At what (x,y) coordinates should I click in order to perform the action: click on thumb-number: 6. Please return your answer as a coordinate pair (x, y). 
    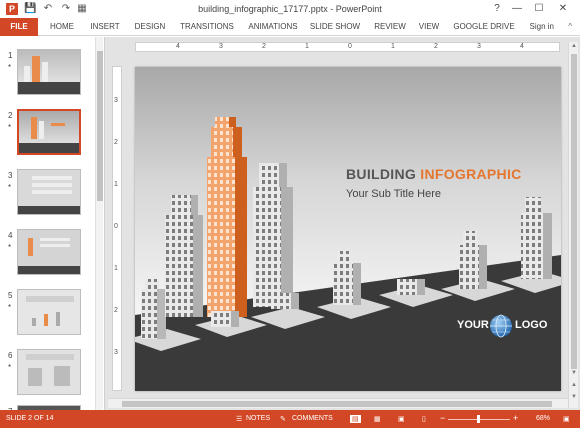
    Looking at the image, I should click on (10, 355).